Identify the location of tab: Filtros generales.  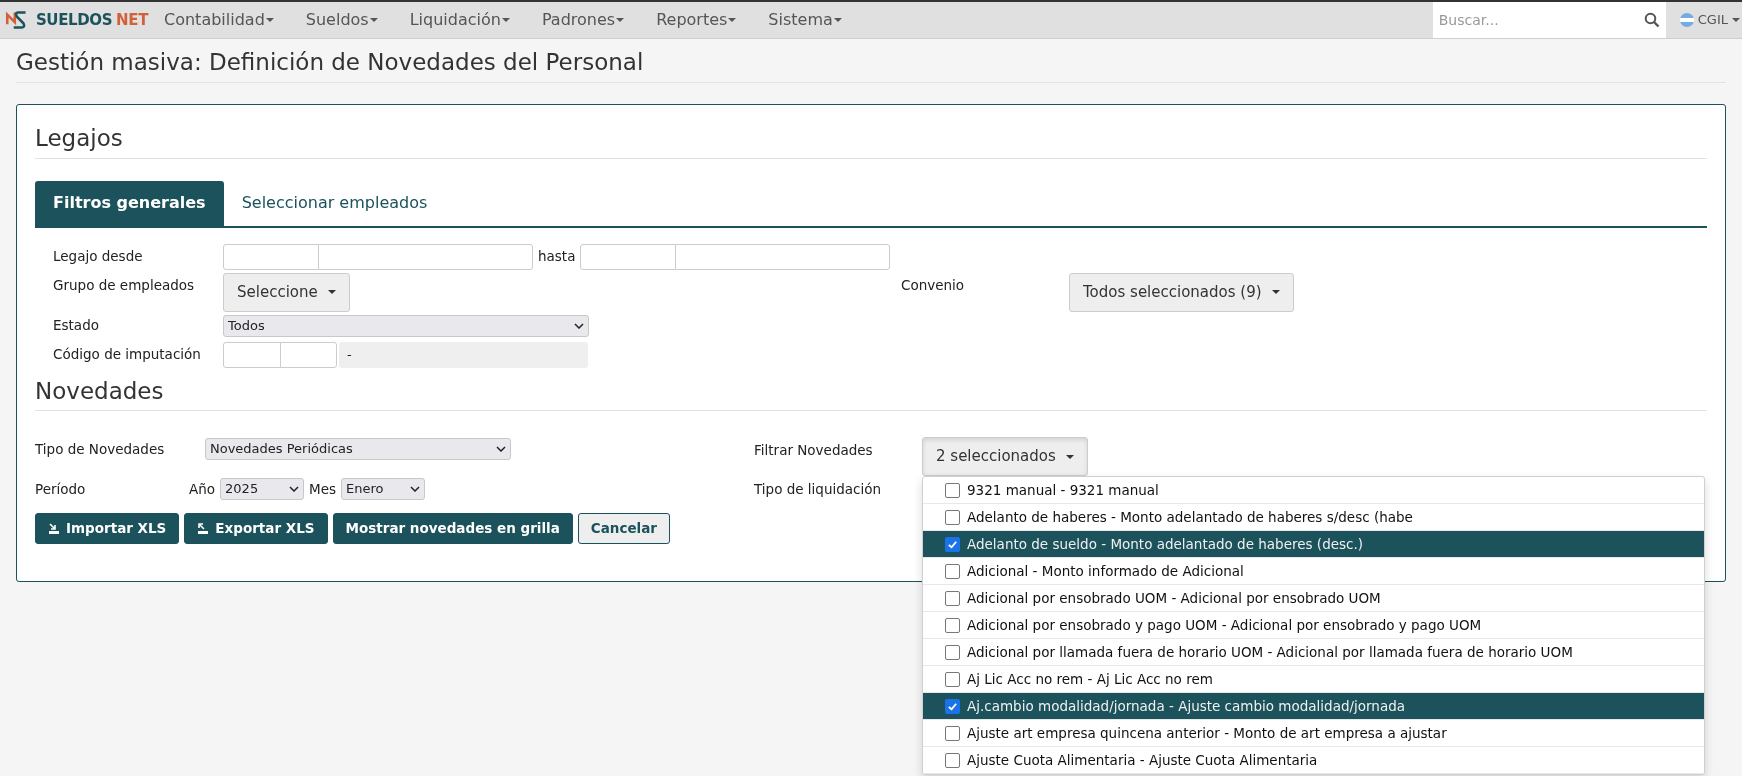
(129, 203).